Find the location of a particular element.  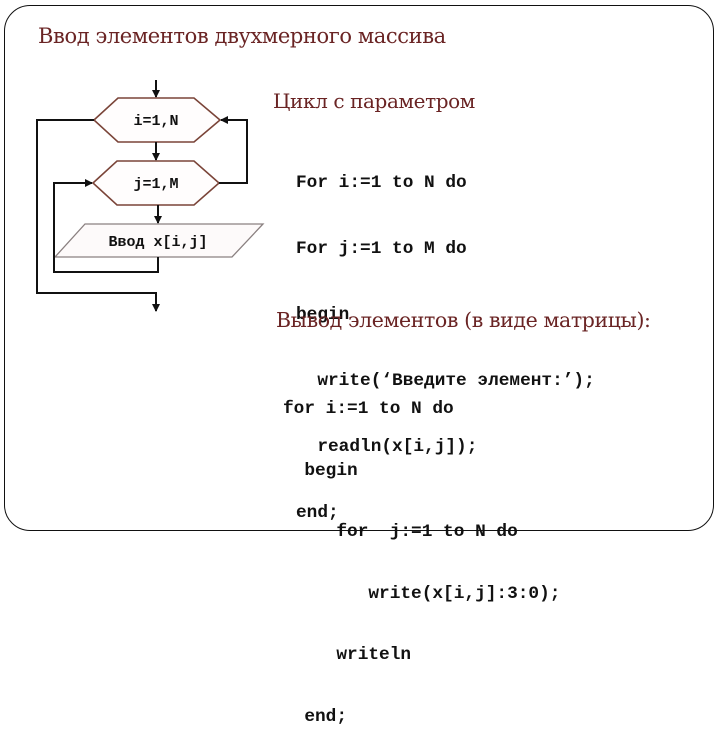

loop-section-heading: Цикл с параметром is located at coordinates (374, 101).